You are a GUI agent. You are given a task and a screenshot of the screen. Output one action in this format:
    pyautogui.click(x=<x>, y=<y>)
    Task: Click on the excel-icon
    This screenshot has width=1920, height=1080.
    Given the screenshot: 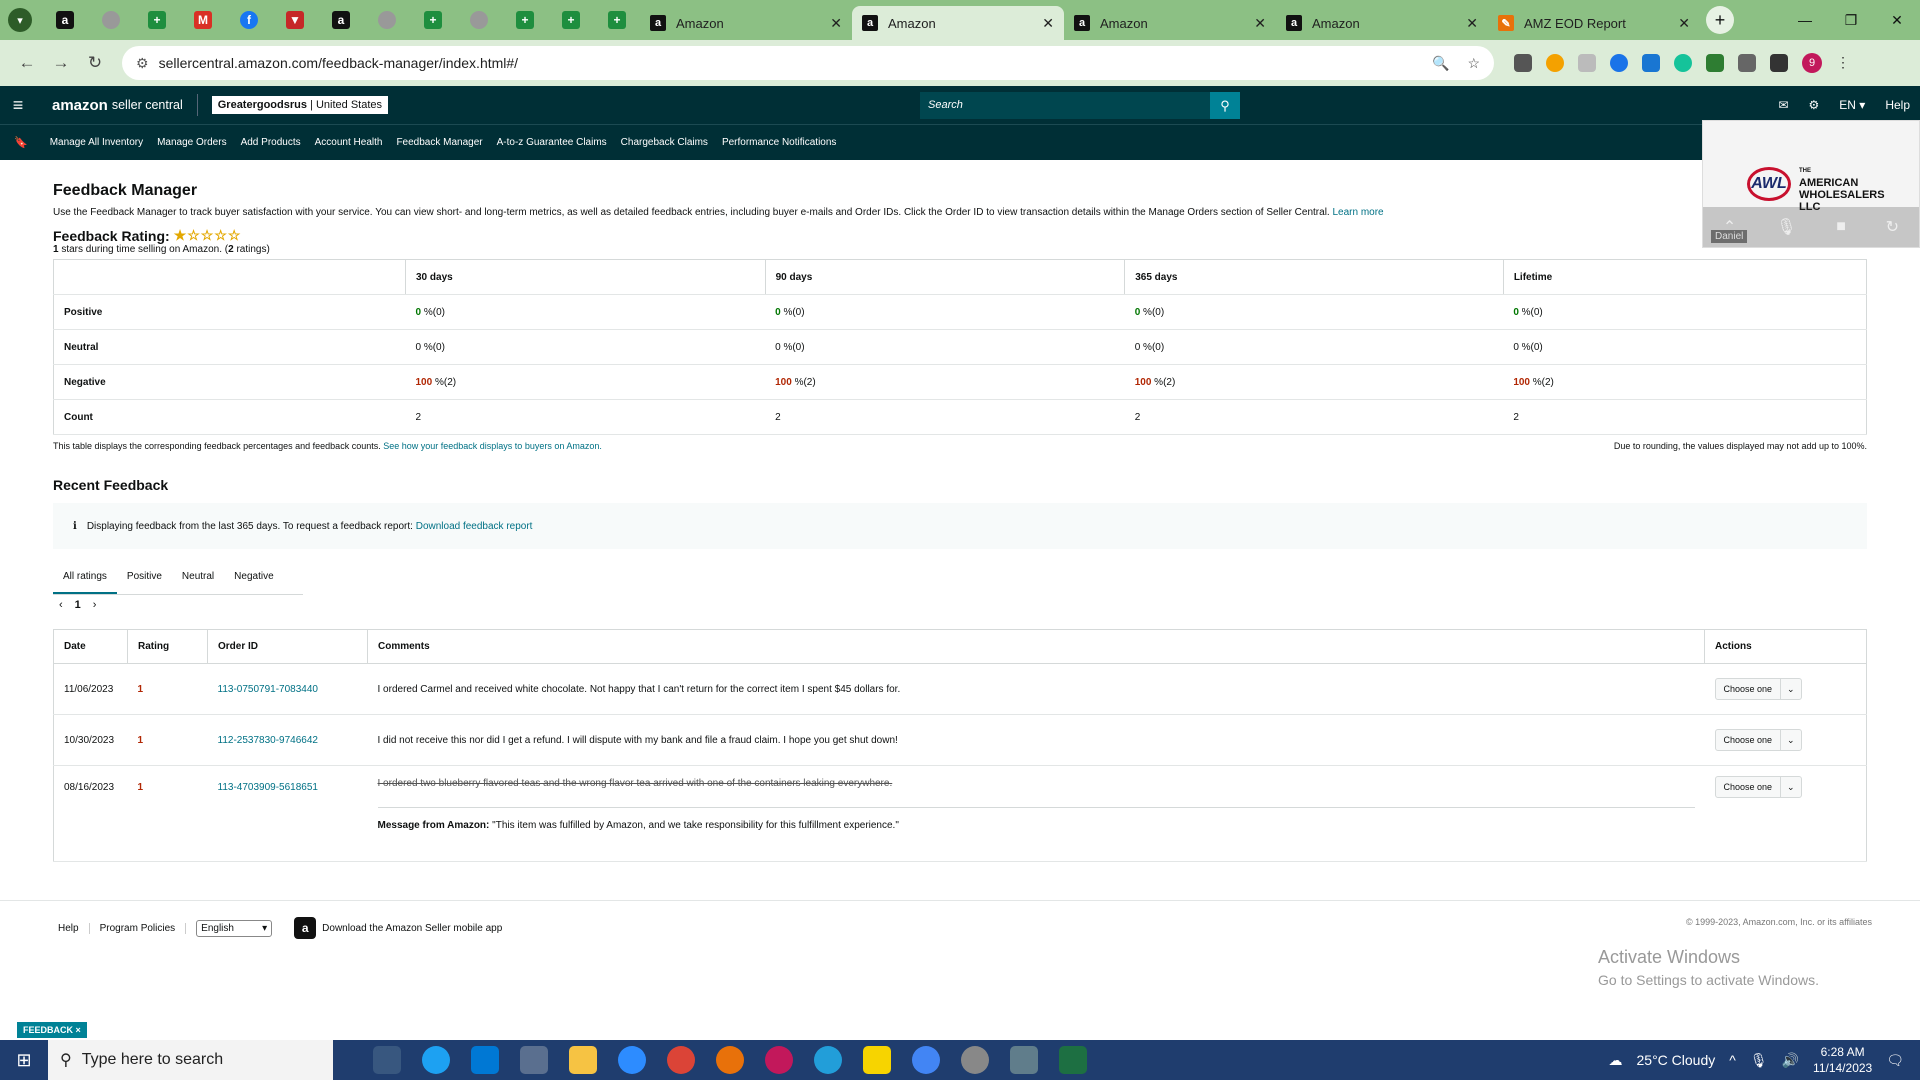 What is the action you would take?
    pyautogui.click(x=1073, y=1060)
    